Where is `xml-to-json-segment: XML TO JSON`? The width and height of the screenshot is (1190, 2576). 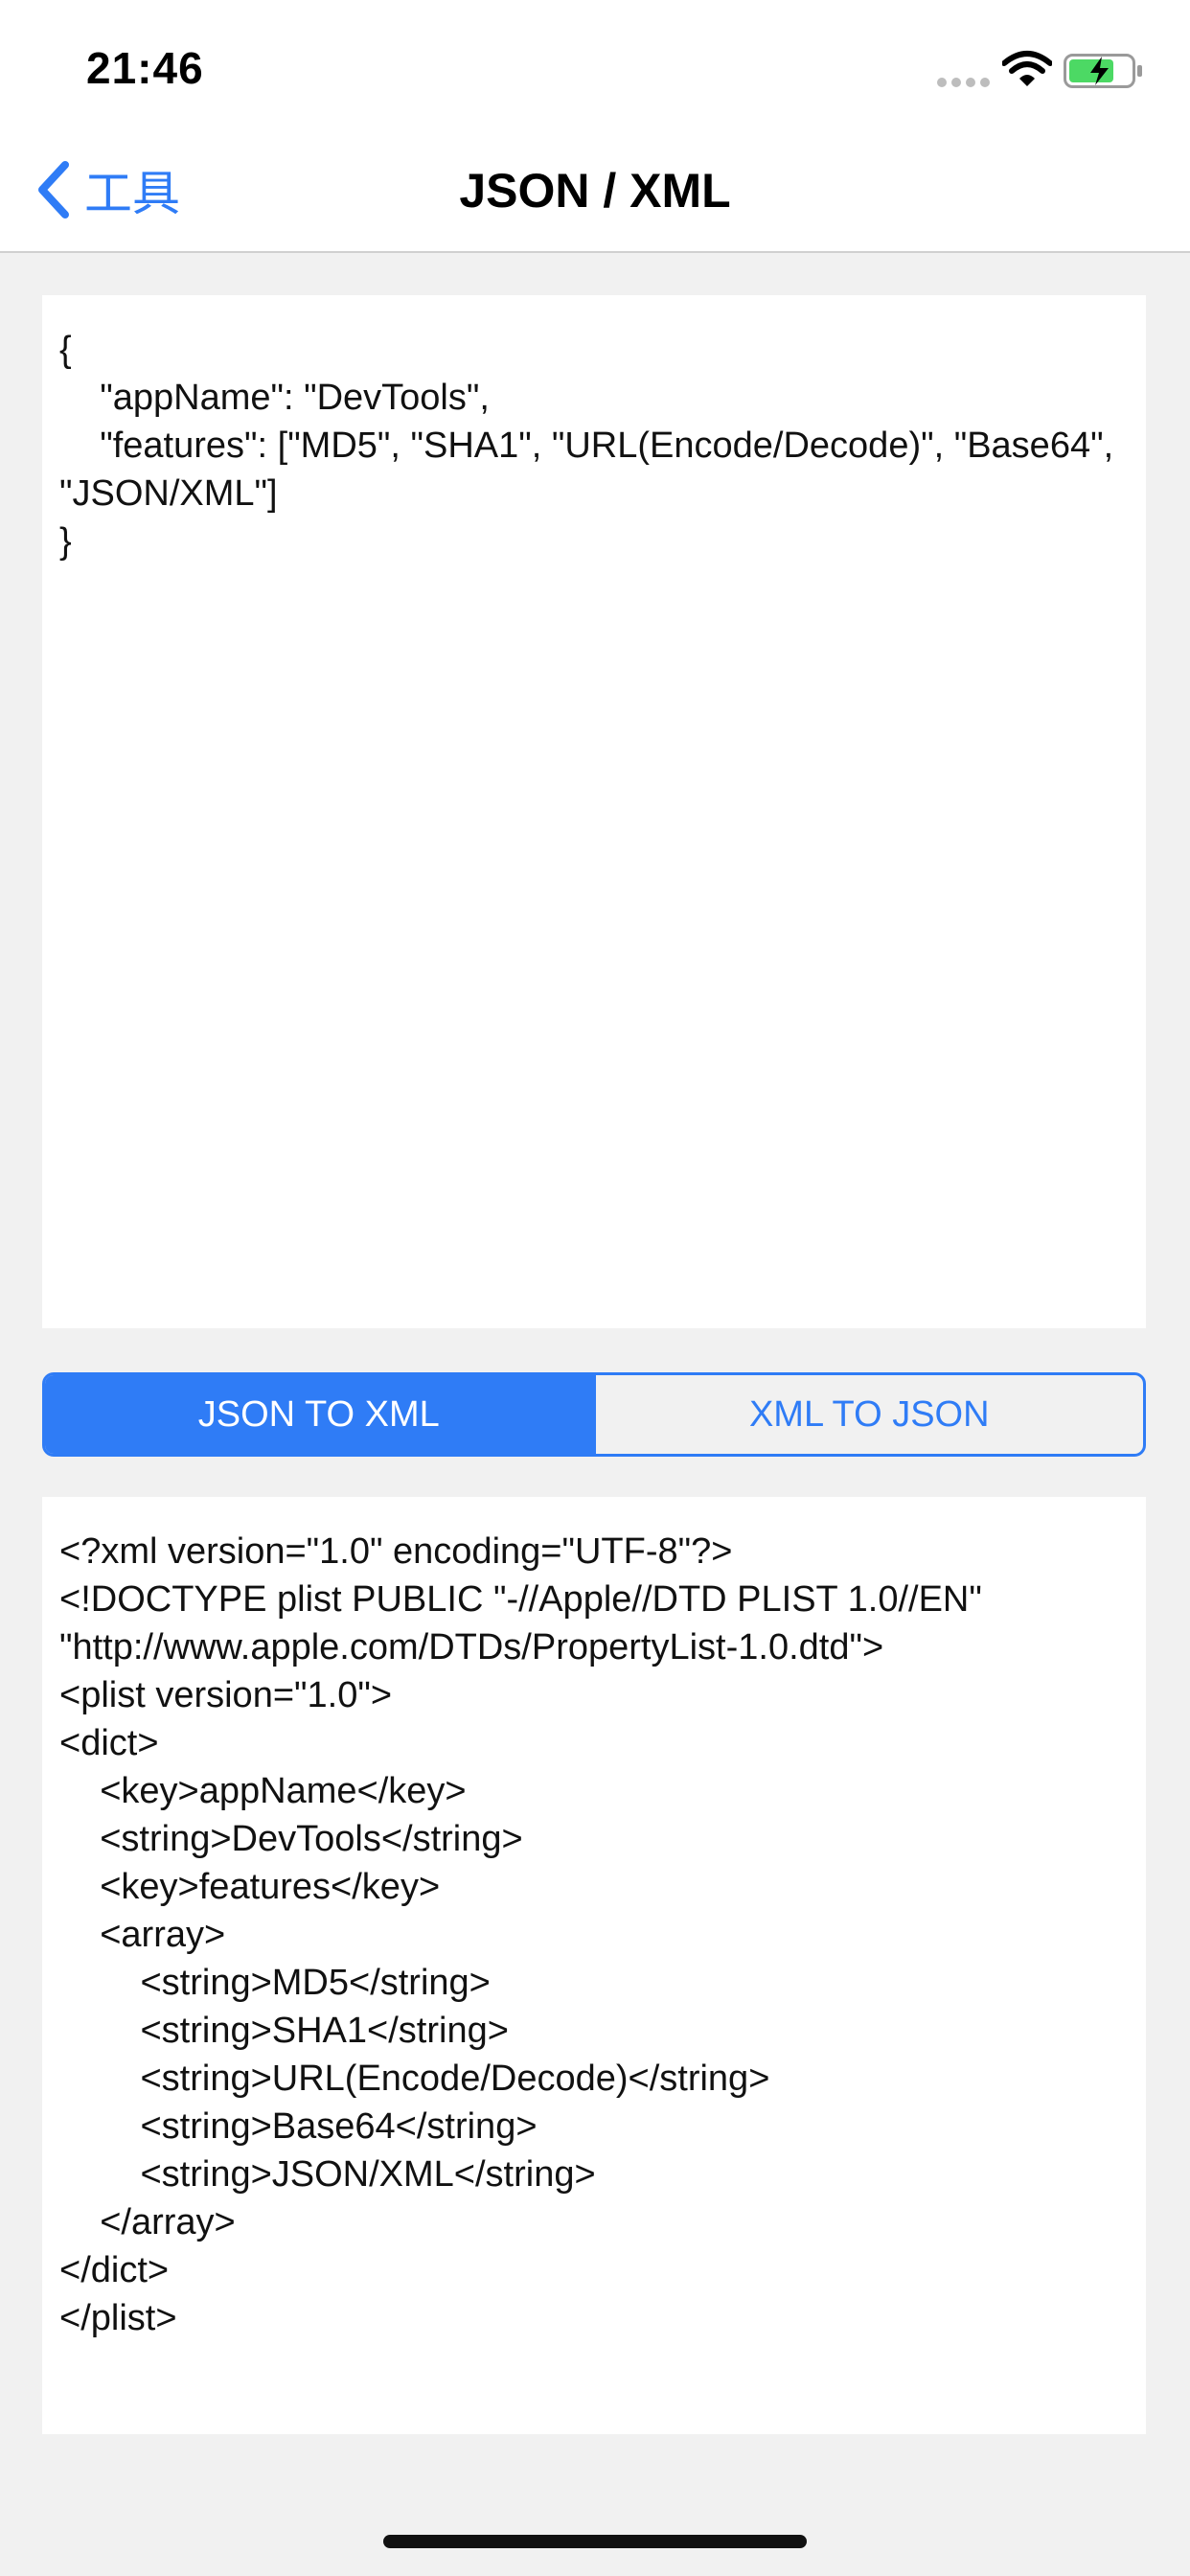 xml-to-json-segment: XML TO JSON is located at coordinates (868, 1414).